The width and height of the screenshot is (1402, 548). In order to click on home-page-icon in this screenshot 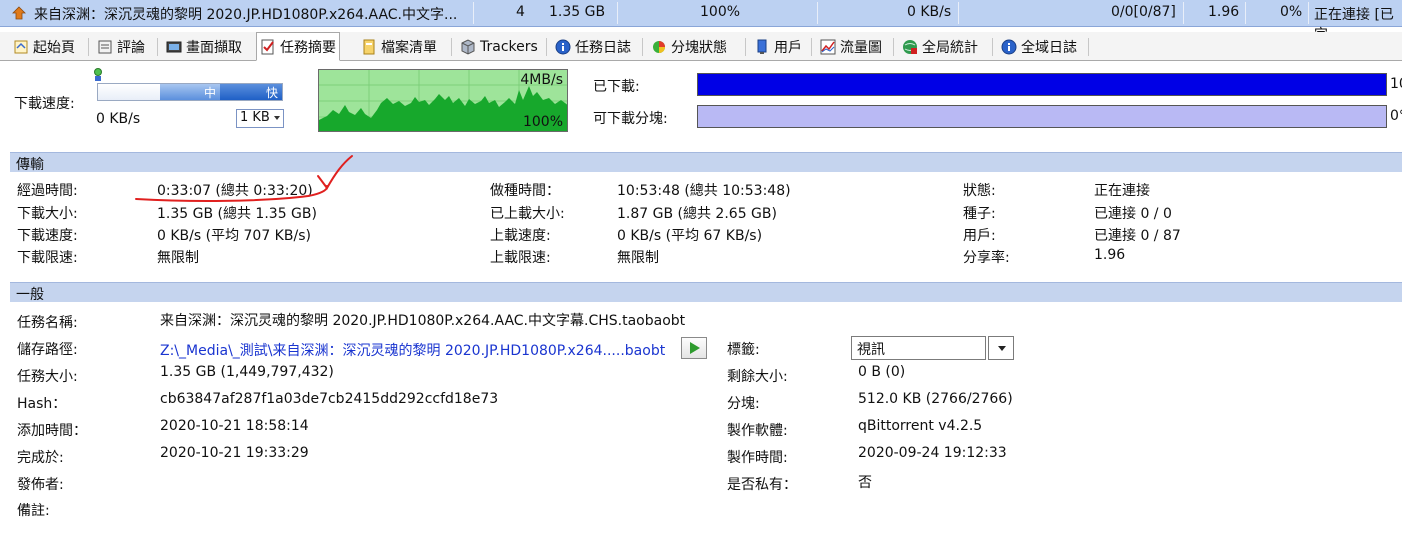, I will do `click(21, 47)`.